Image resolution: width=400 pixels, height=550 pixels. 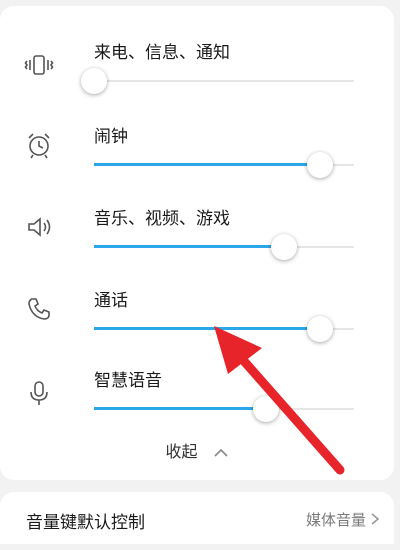 I want to click on volume-row-label: 通话, so click(x=111, y=301).